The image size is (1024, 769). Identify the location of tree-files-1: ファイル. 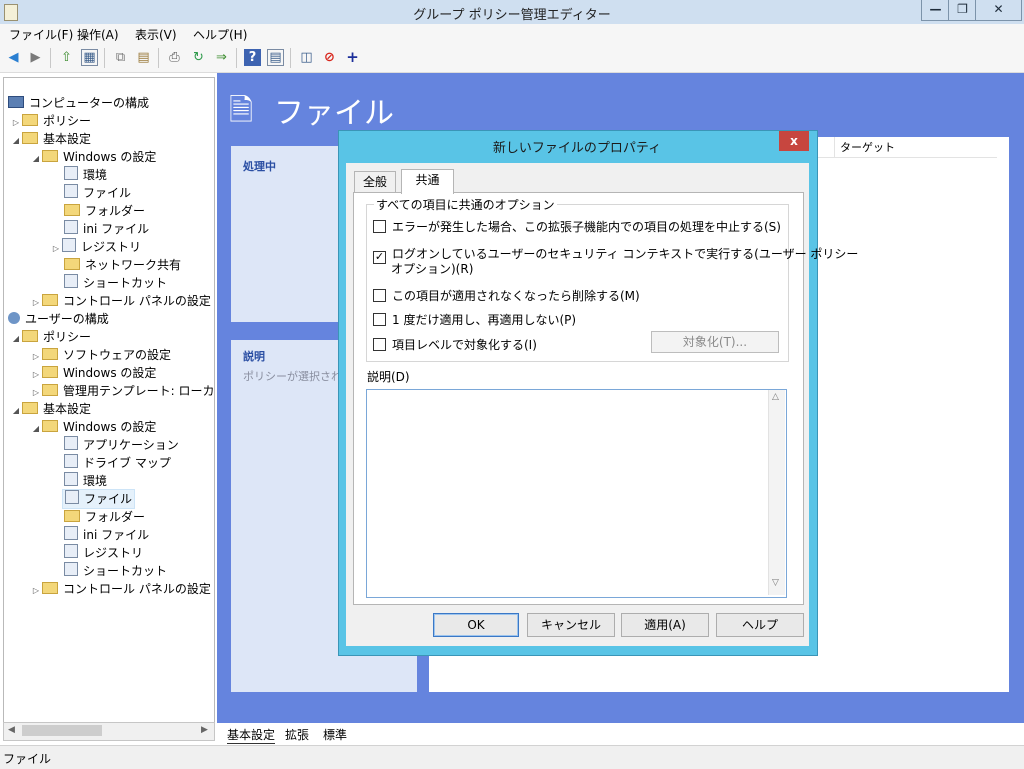
(97, 193).